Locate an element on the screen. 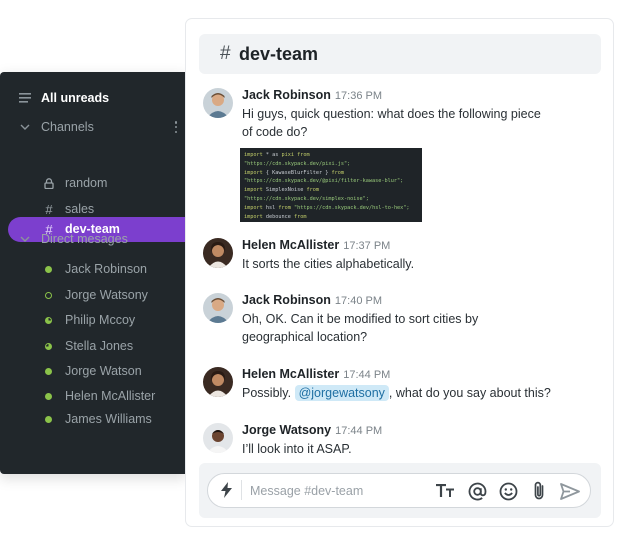 The image size is (634, 549). sidebar-item-dm: Stella Jones is located at coordinates (93, 346).